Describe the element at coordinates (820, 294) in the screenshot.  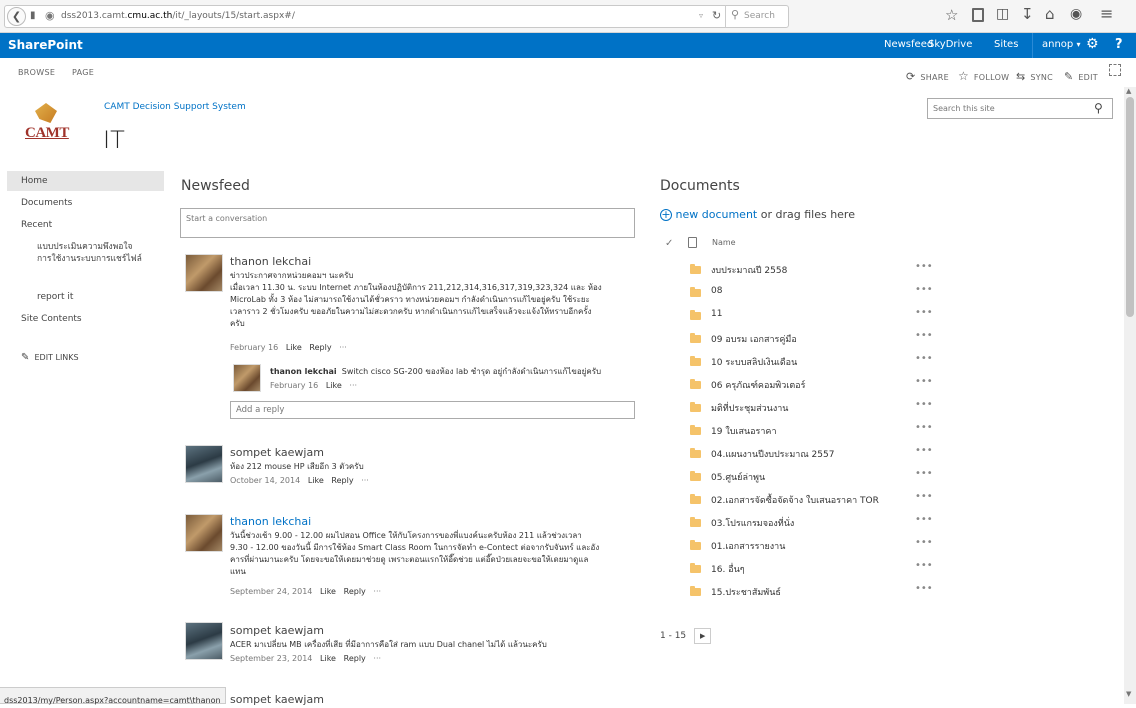
I see `list-item: 08 •••` at that location.